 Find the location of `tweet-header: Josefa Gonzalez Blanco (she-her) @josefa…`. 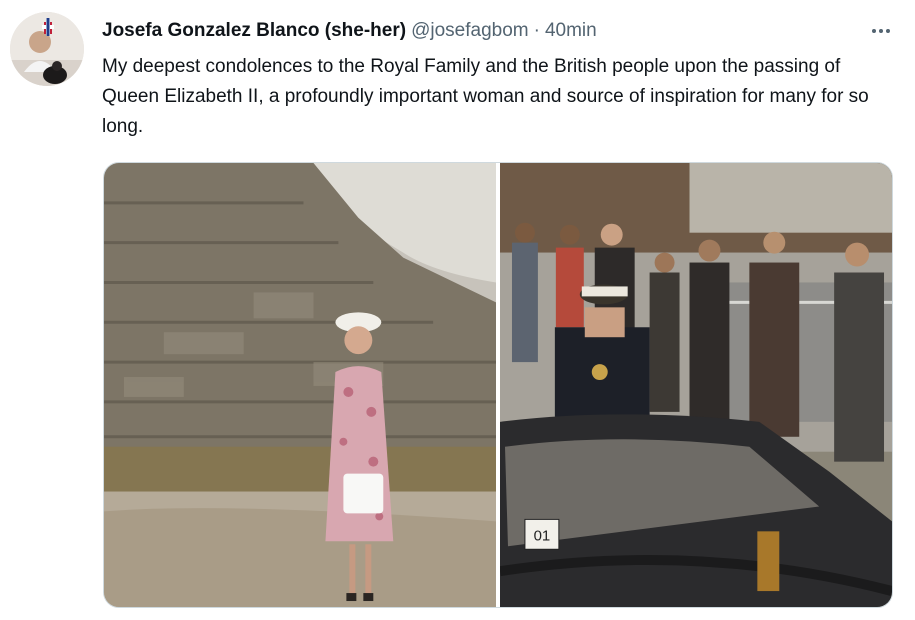

tweet-header: Josefa Gonzalez Blanco (she-her) @josefa… is located at coordinates (498, 31).